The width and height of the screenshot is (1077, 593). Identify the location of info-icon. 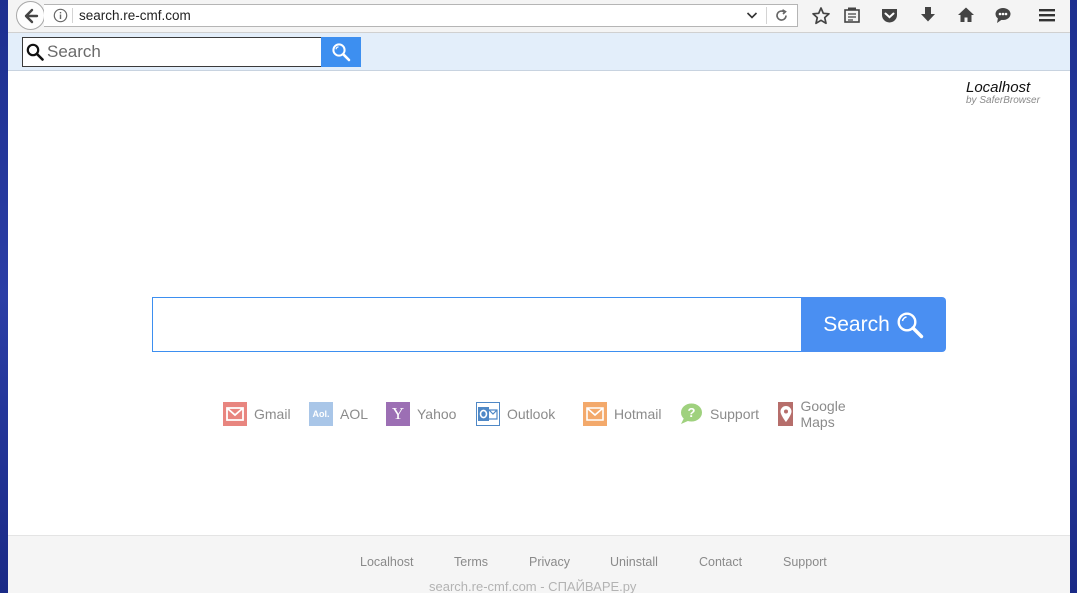
(60, 15).